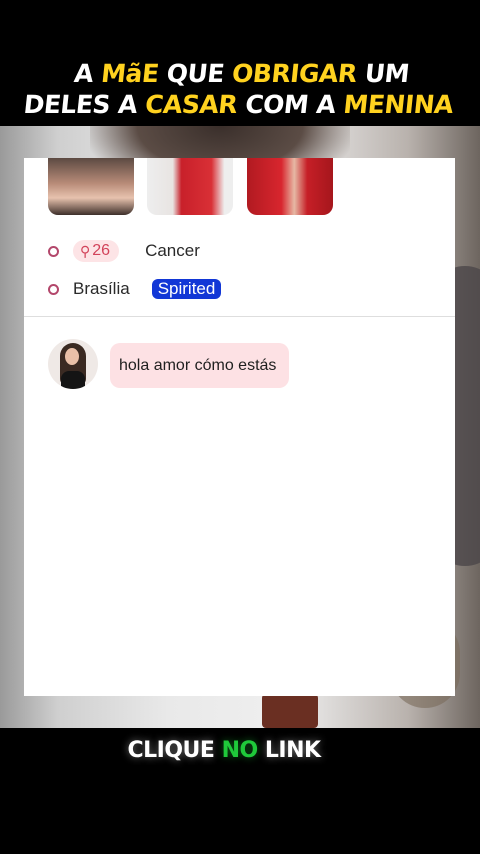 Image resolution: width=480 pixels, height=854 pixels. I want to click on headline-line-1: A MãE QUE OBRIGAR UM, so click(240, 73).